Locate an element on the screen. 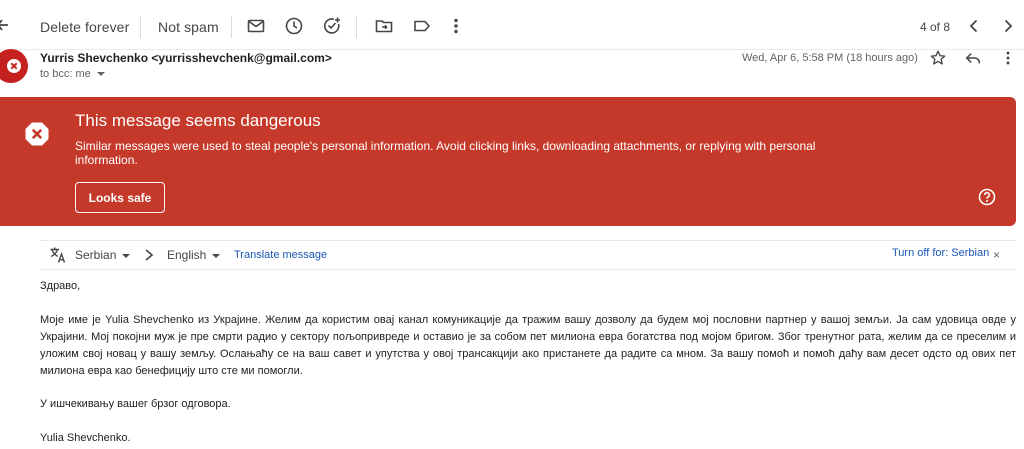 The width and height of the screenshot is (1024, 449). help-icon is located at coordinates (987, 197).